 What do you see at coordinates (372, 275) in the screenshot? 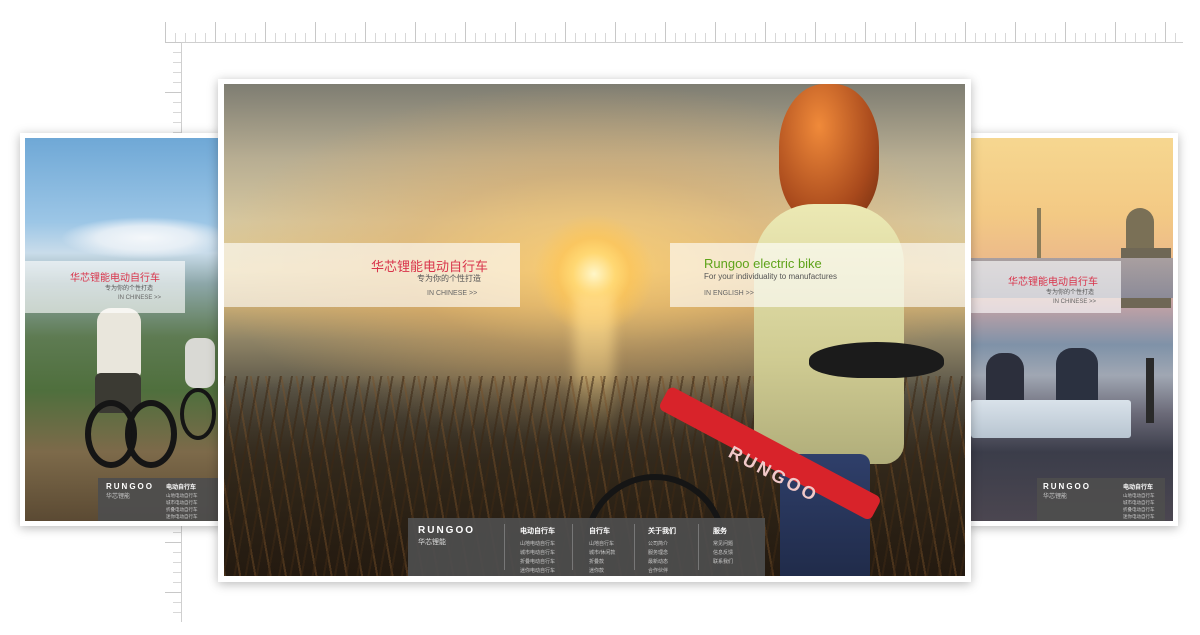
I see `cn-entry-band: 华芯锂能电动自行车 专为你的个性打造 IN CHINESE >>` at bounding box center [372, 275].